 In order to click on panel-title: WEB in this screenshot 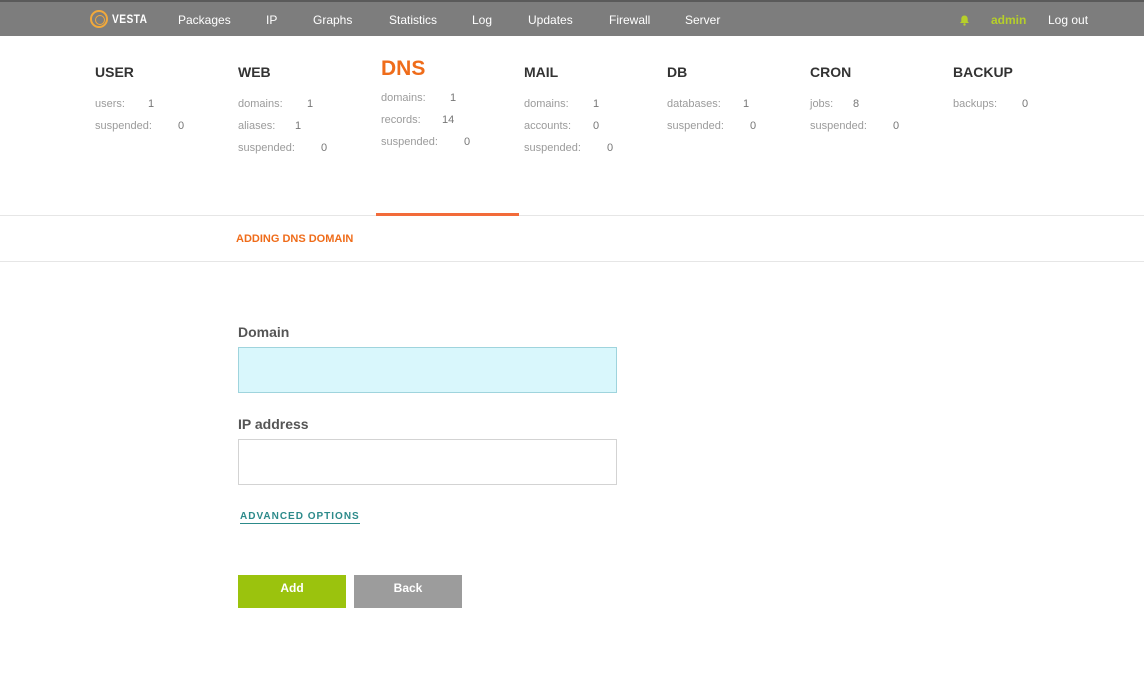, I will do `click(254, 72)`.